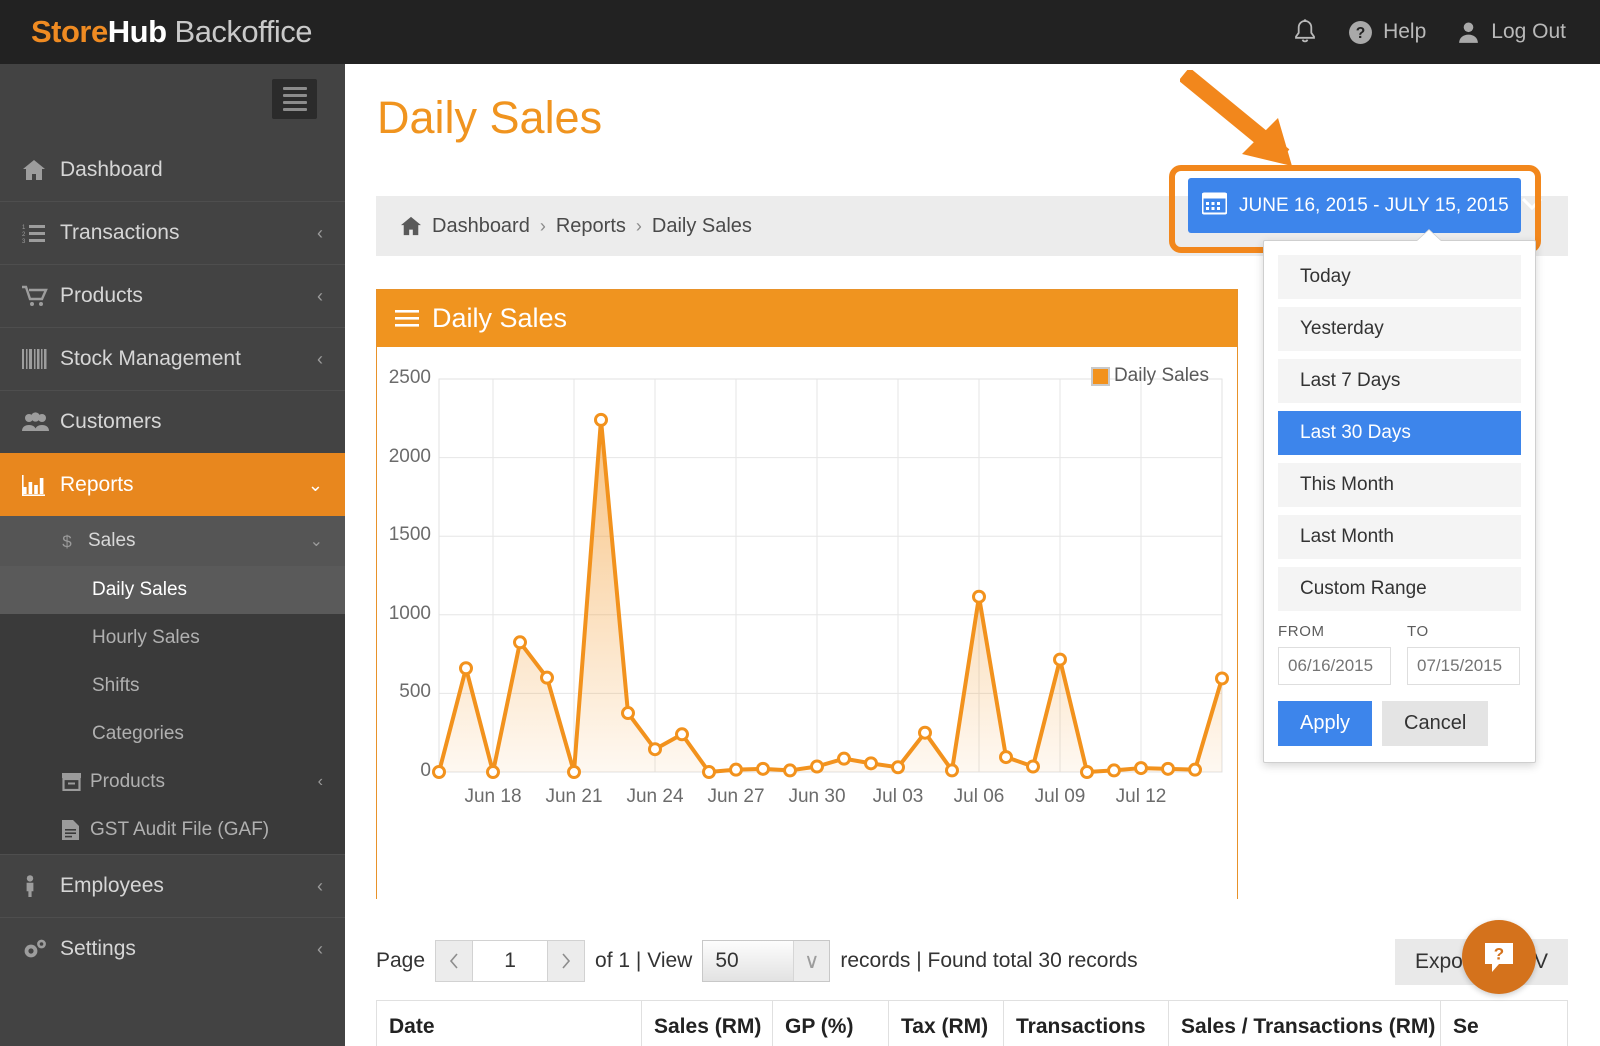 The width and height of the screenshot is (1600, 1046). I want to click on custom-range-fields: FROM TO, so click(1399, 654).